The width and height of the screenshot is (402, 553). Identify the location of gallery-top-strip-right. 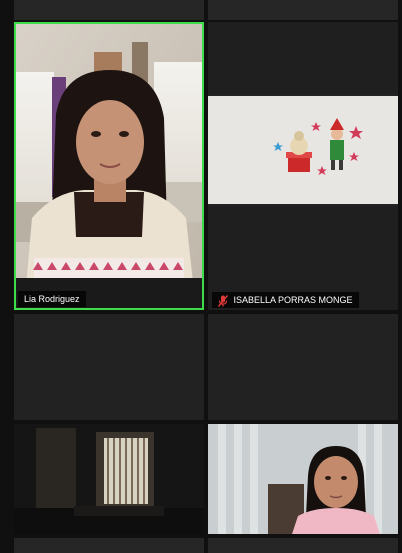
(303, 10).